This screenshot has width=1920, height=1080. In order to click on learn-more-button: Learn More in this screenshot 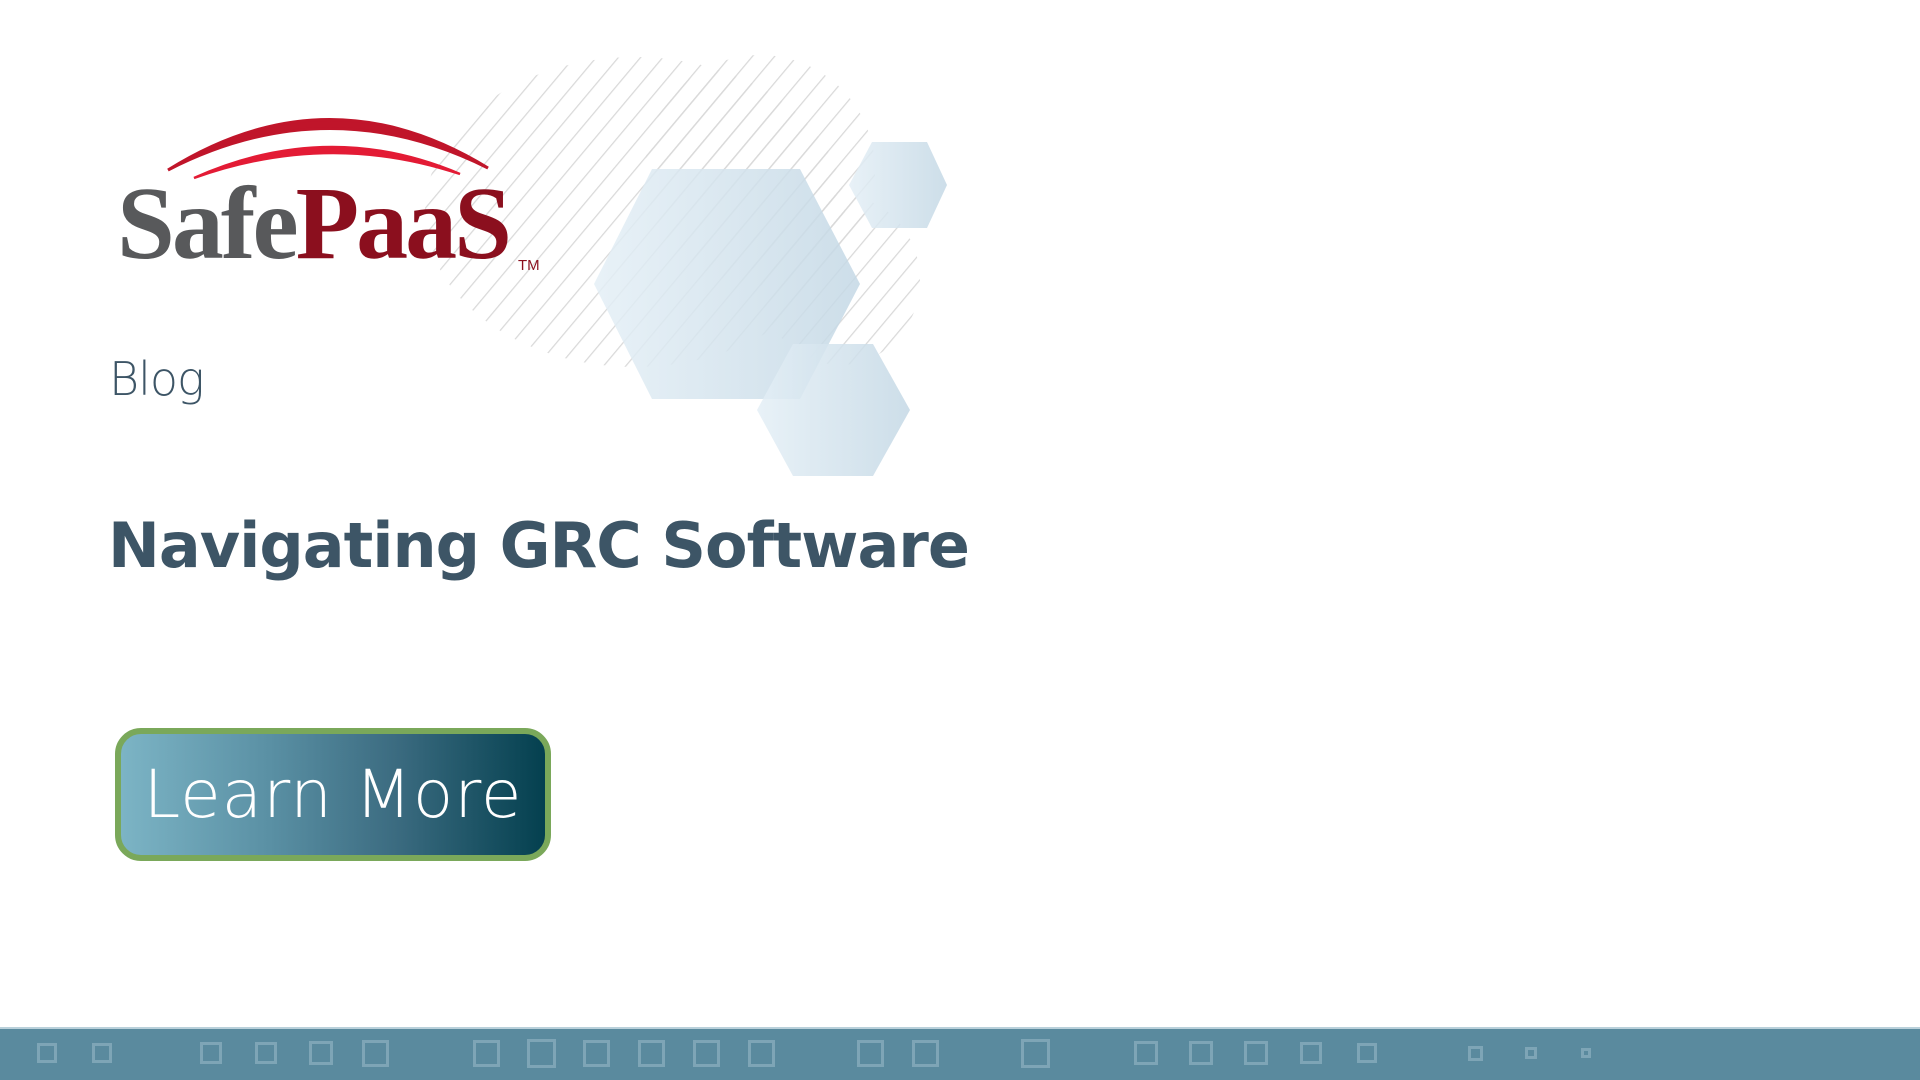, I will do `click(333, 794)`.